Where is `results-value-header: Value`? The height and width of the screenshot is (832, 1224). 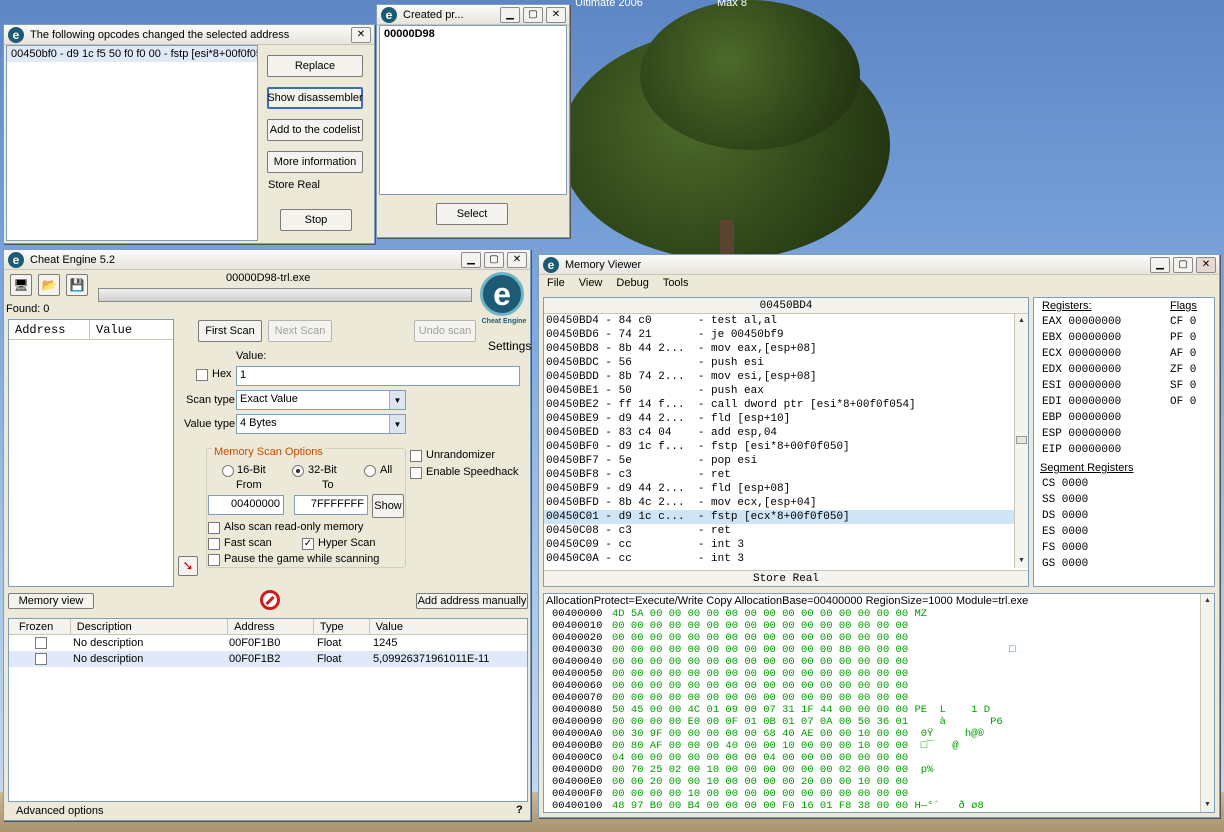 results-value-header: Value is located at coordinates (131, 329).